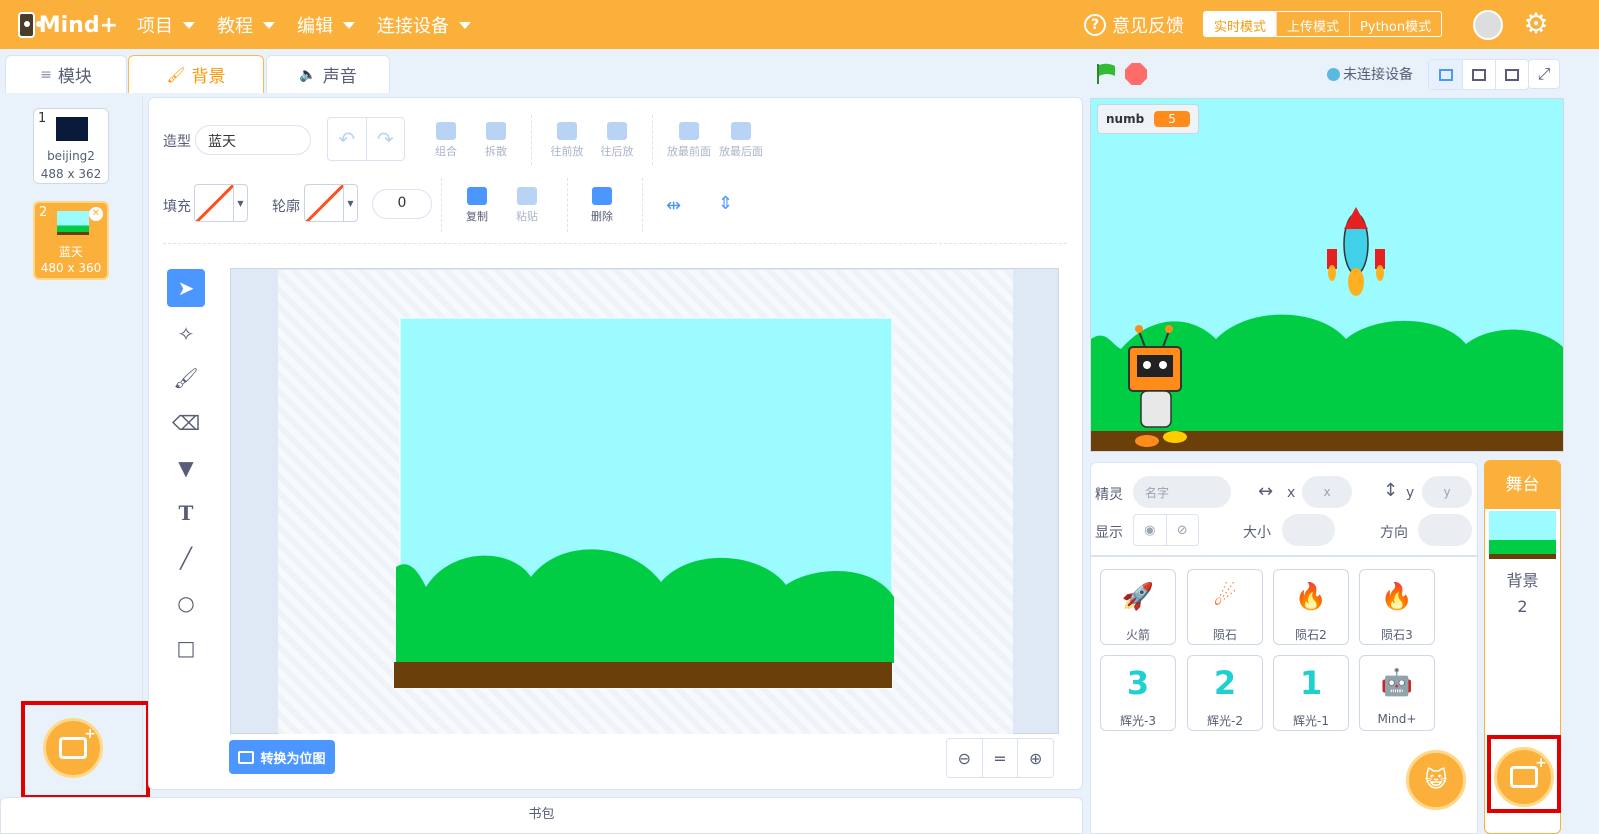 Image resolution: width=1599 pixels, height=834 pixels. Describe the element at coordinates (1522, 535) in the screenshot. I see `stage-thumbnail` at that location.